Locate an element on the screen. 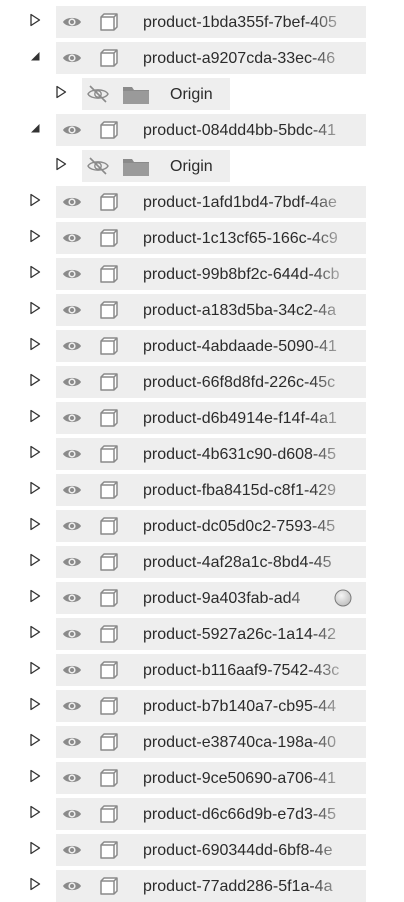 This screenshot has height=902, width=404. tree-item: product-1bda355f-7bef-405 is located at coordinates (211, 22).